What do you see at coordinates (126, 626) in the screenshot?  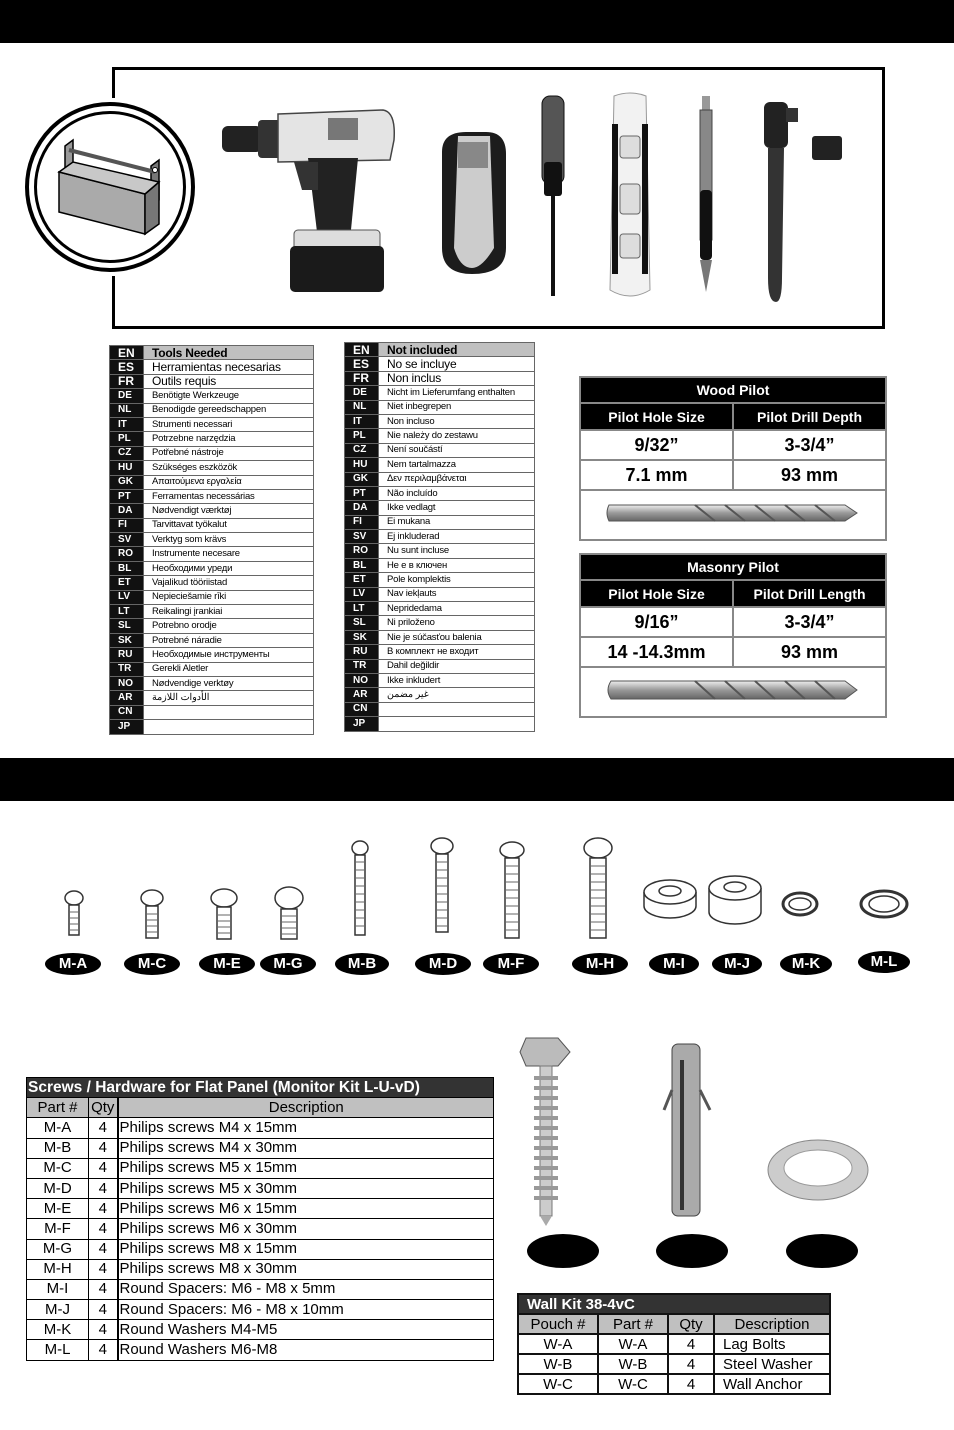 I see `language-code: SL` at bounding box center [126, 626].